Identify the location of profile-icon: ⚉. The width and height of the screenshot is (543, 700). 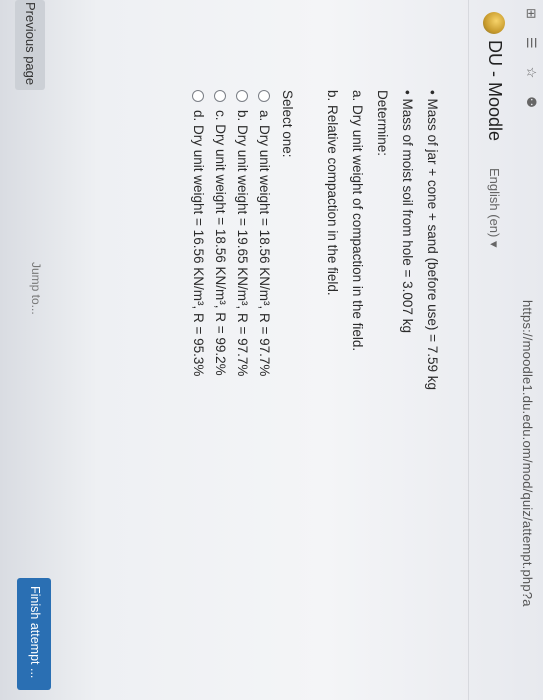
(531, 102).